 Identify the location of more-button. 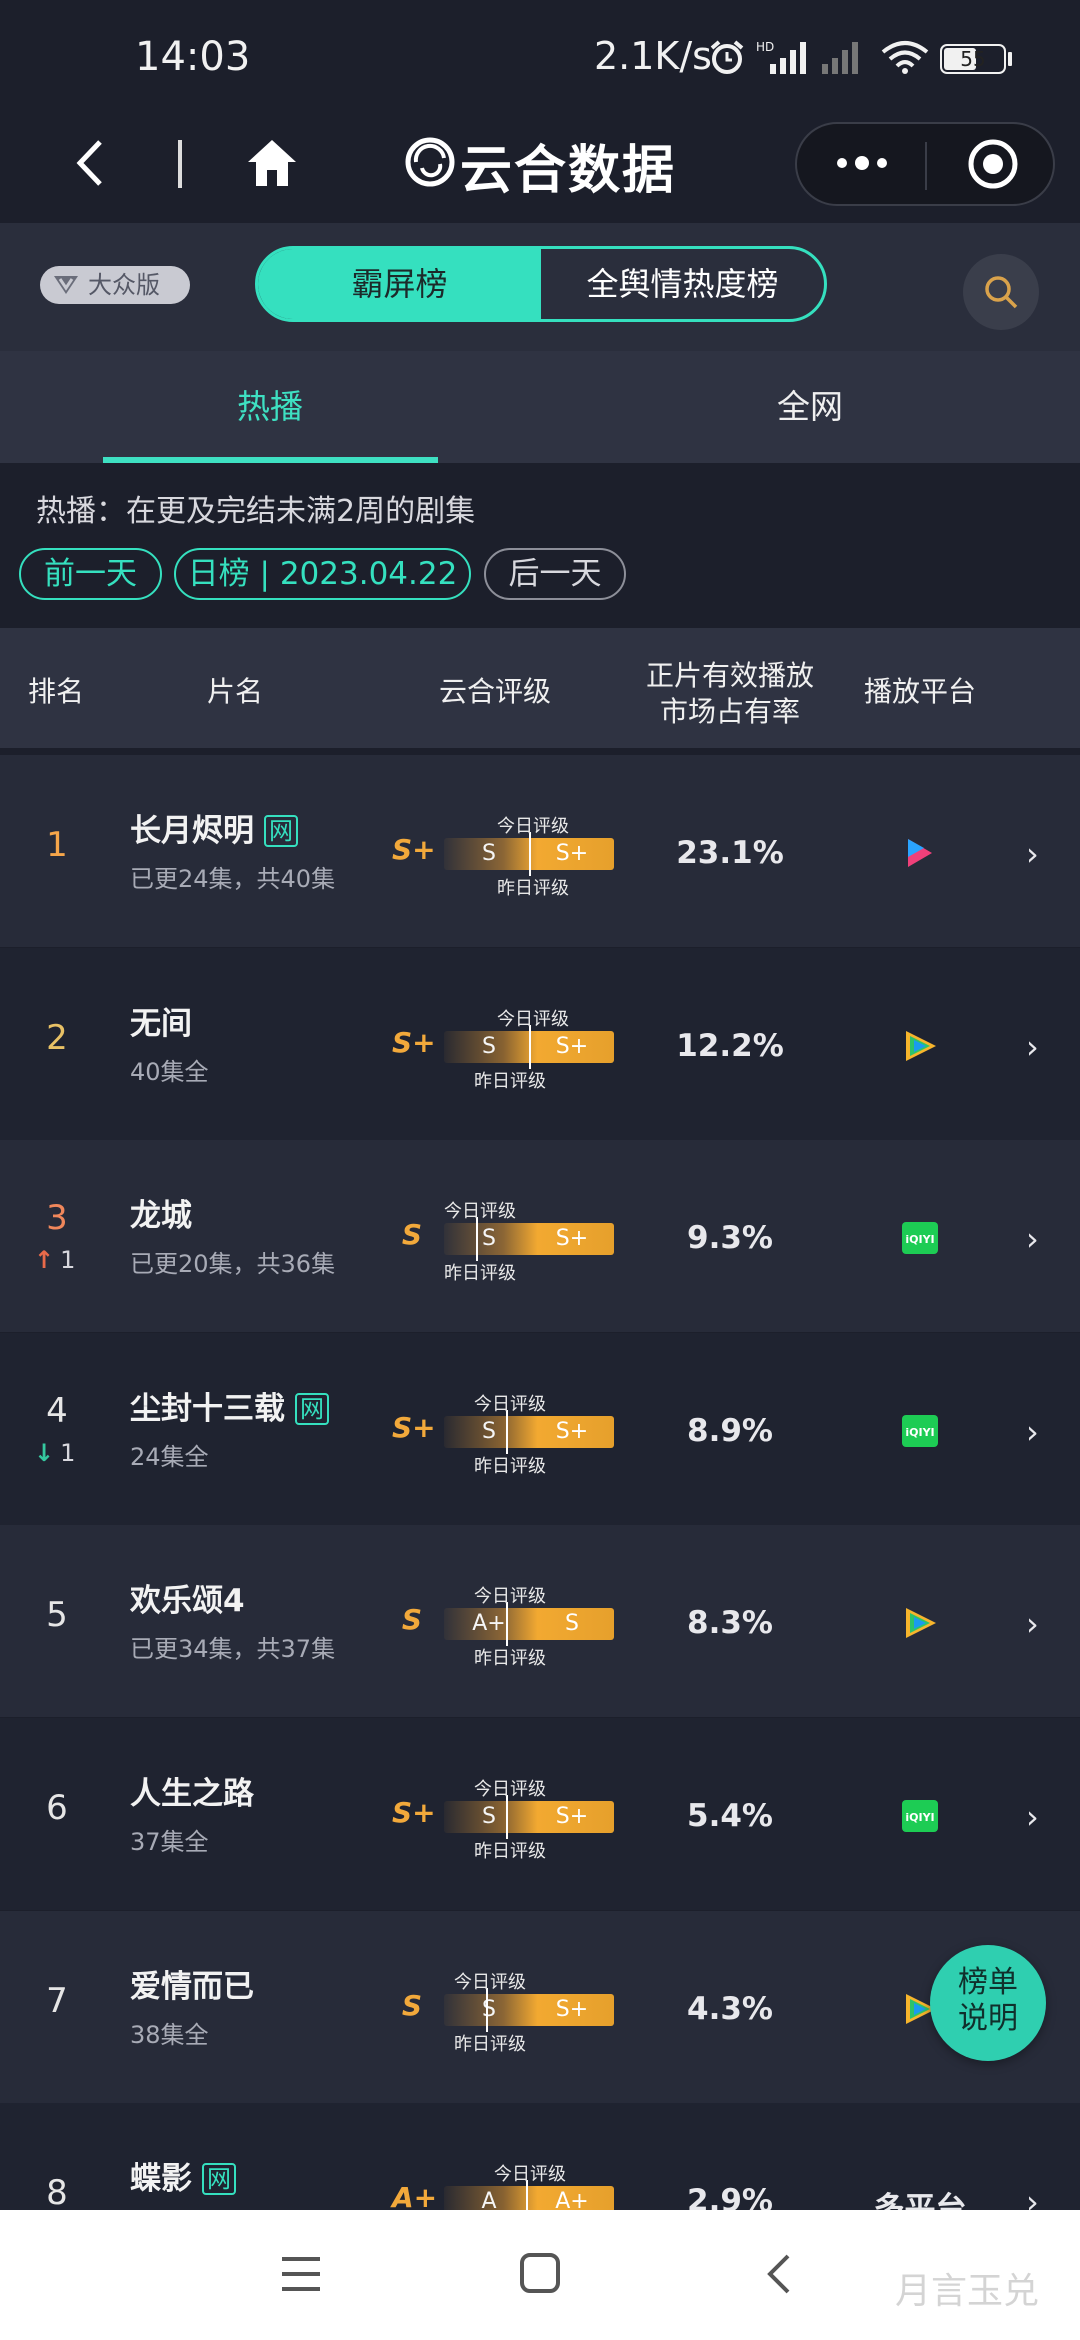
(862, 163).